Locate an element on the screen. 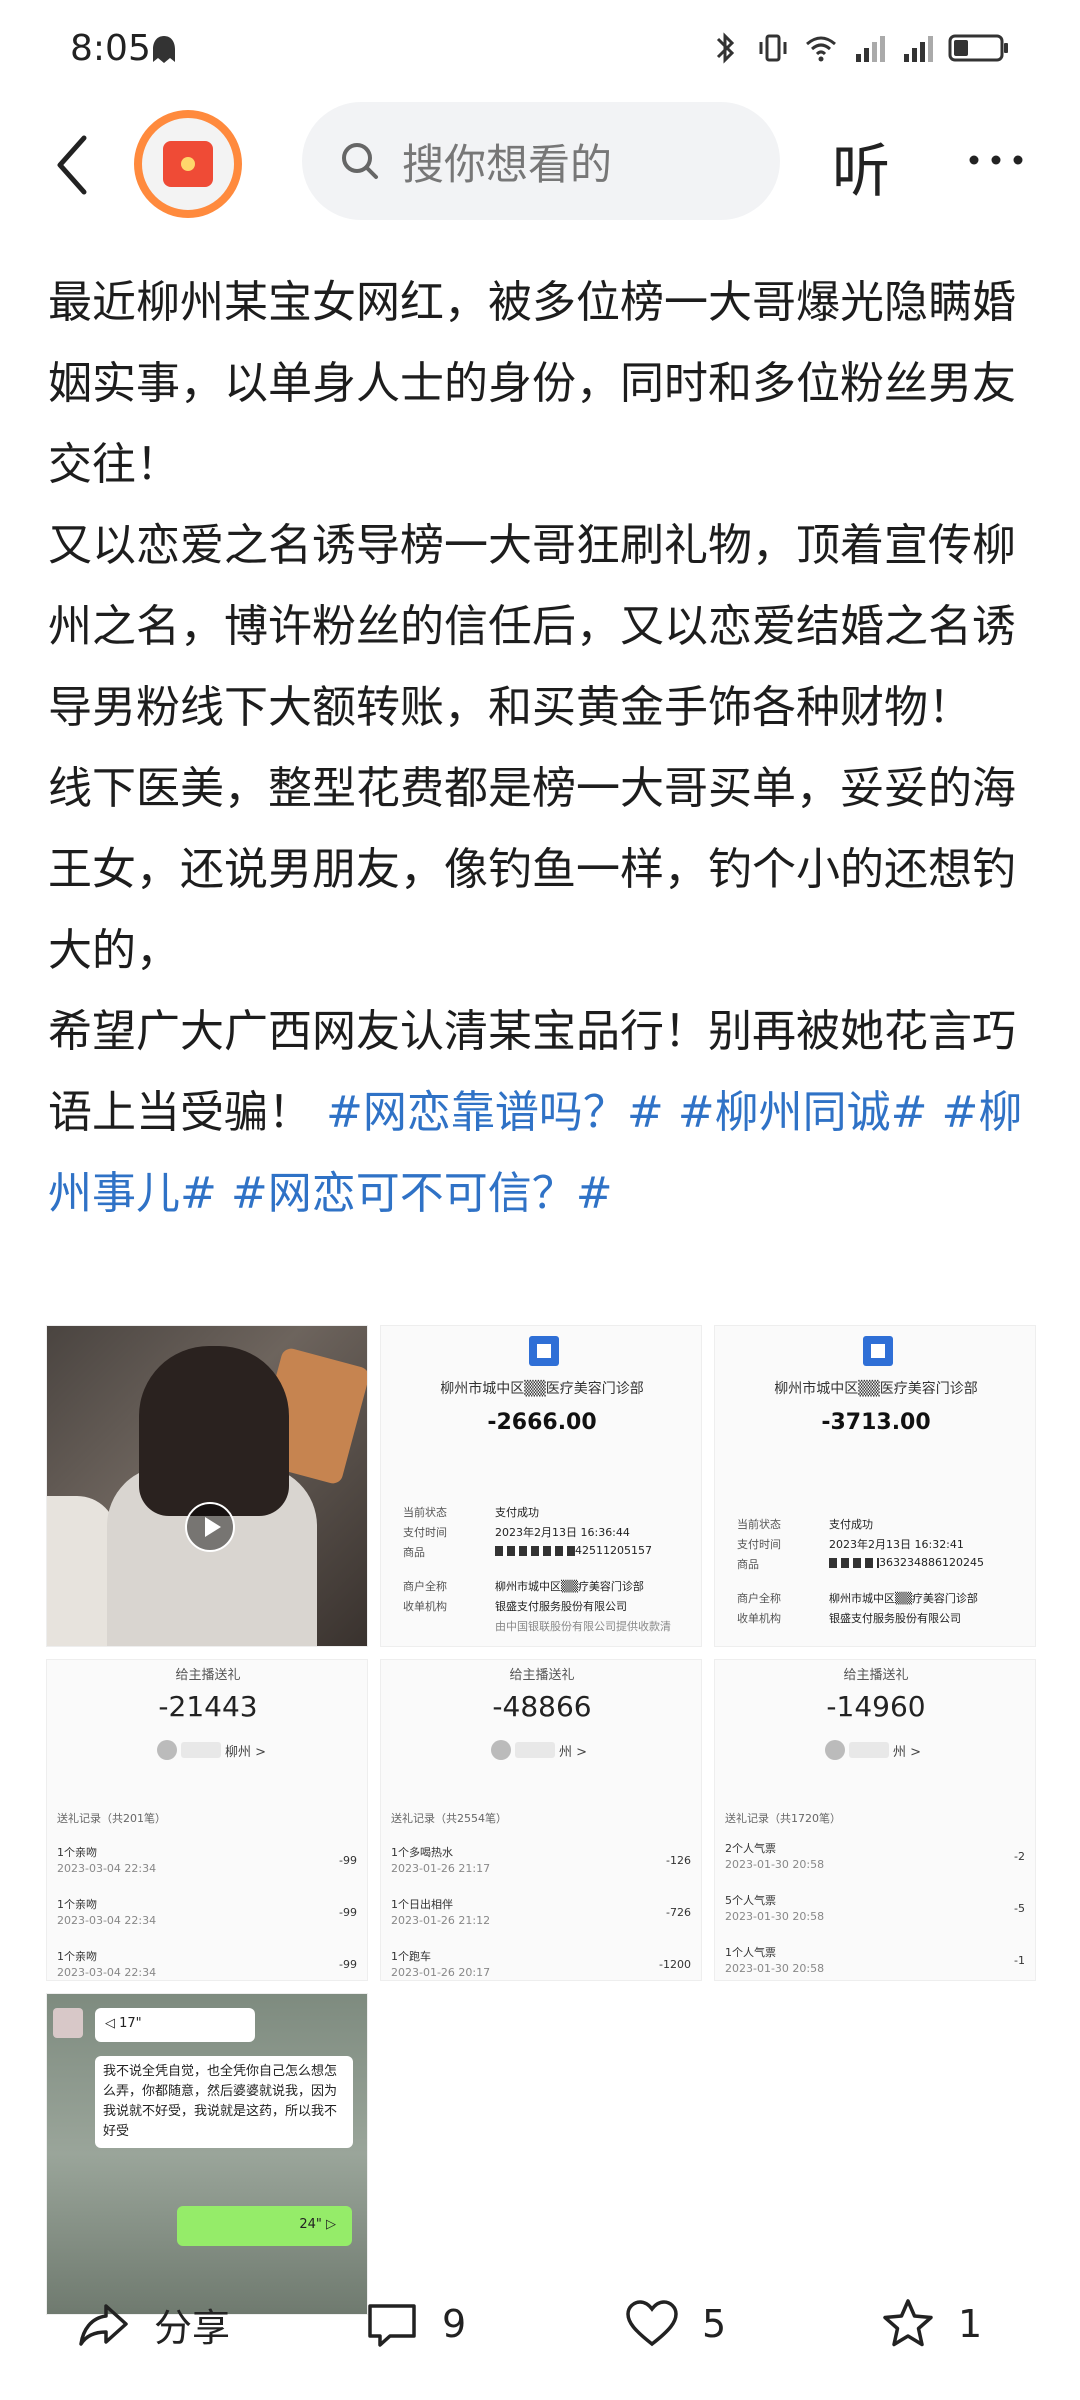  top-nav-bar: 搜你想看的 听 is located at coordinates (540, 165).